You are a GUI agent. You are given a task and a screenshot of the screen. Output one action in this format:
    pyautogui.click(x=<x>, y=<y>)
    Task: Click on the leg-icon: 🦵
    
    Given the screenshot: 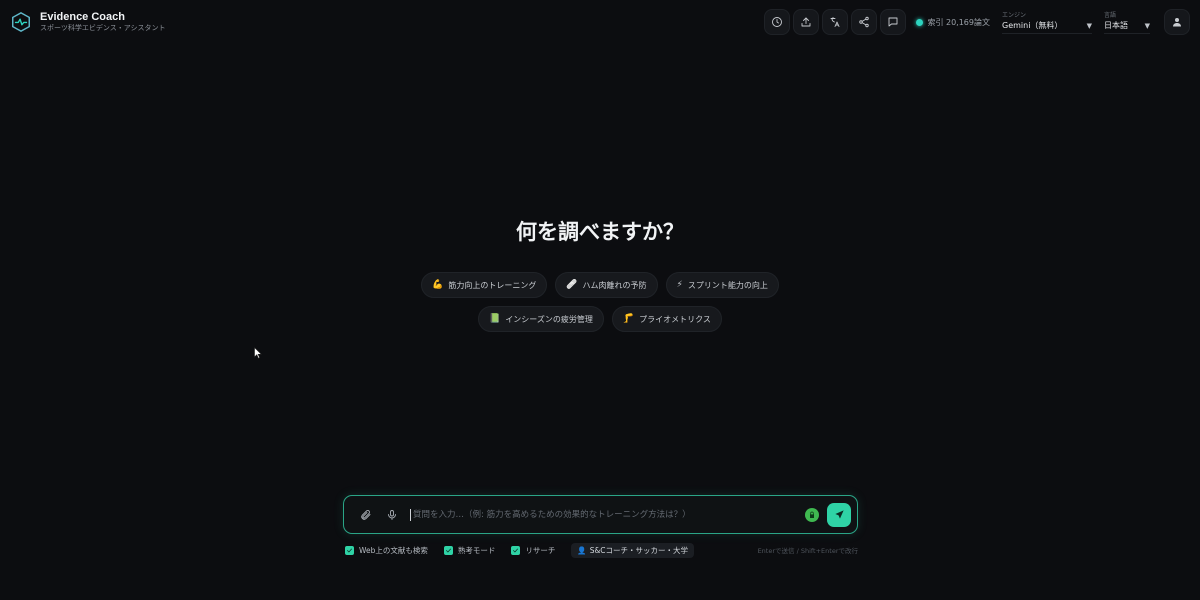 What is the action you would take?
    pyautogui.click(x=628, y=319)
    